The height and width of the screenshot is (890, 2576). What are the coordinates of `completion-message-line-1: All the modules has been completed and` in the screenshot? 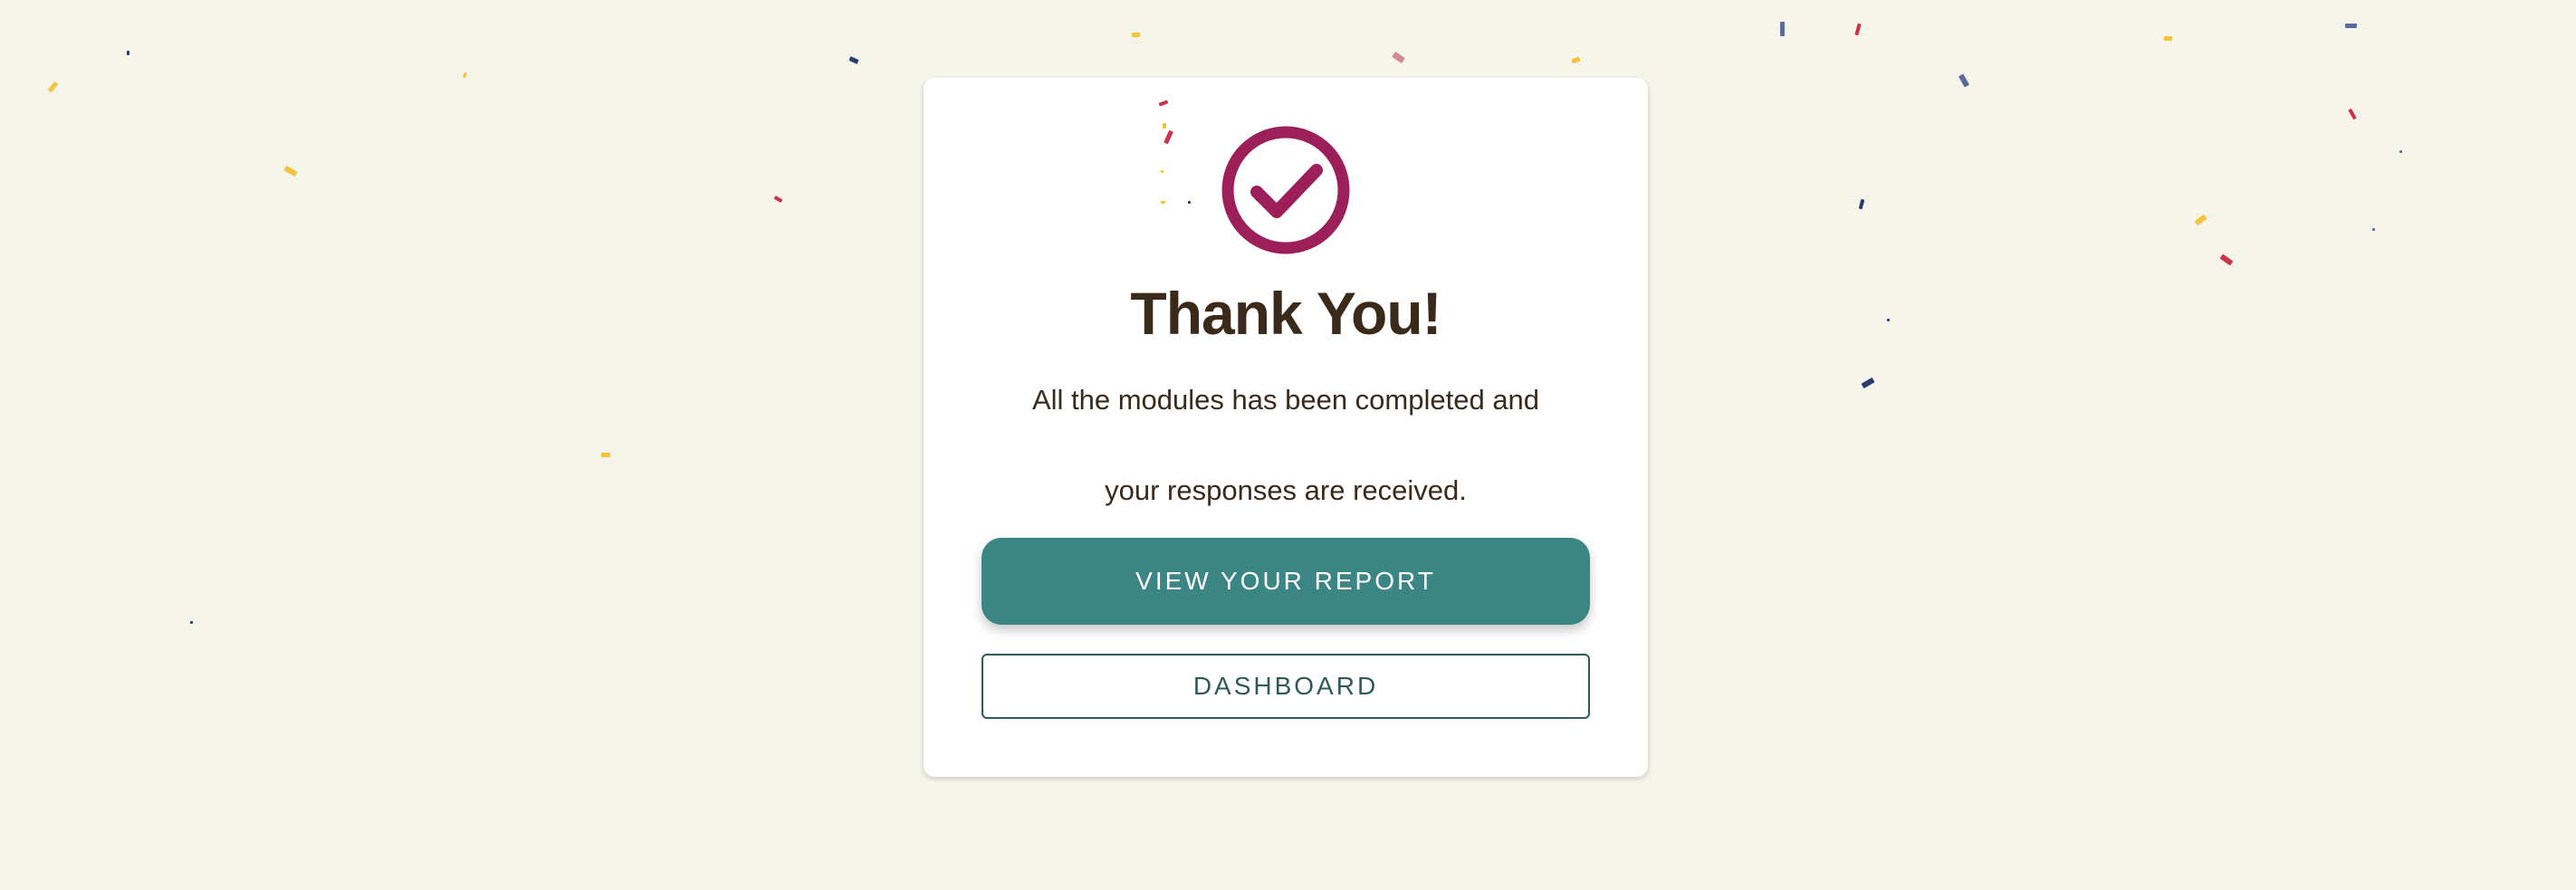 It's located at (1285, 400).